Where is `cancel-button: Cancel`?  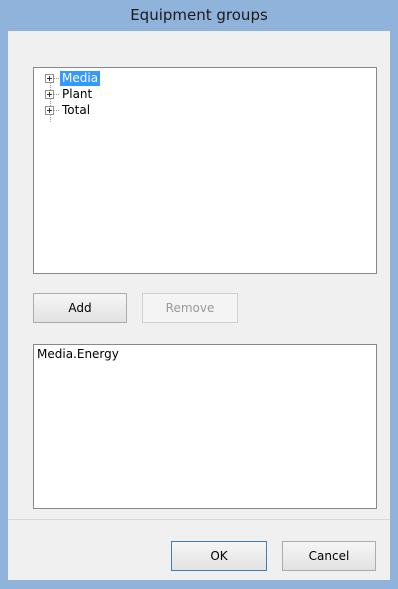 cancel-button: Cancel is located at coordinates (329, 556).